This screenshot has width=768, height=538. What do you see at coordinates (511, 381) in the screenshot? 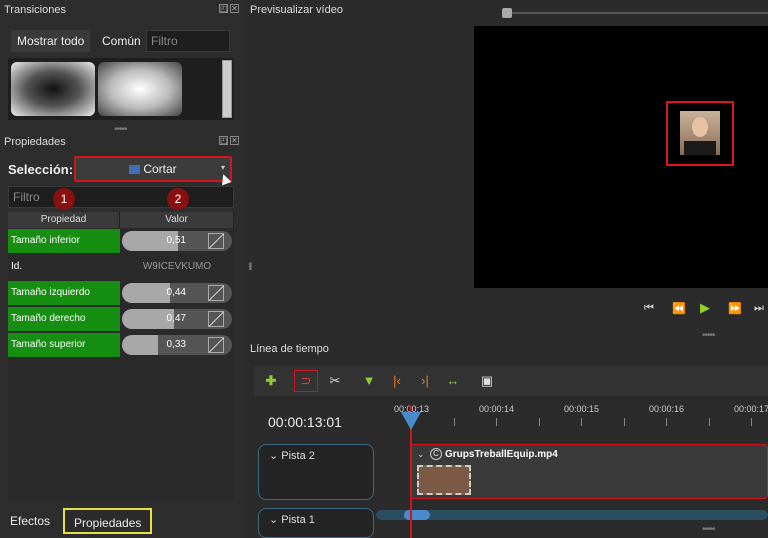
I see `timeline-toolbar: ✚ ⊃ ✂ ▼ |‹ ›| ↔ ▣` at bounding box center [511, 381].